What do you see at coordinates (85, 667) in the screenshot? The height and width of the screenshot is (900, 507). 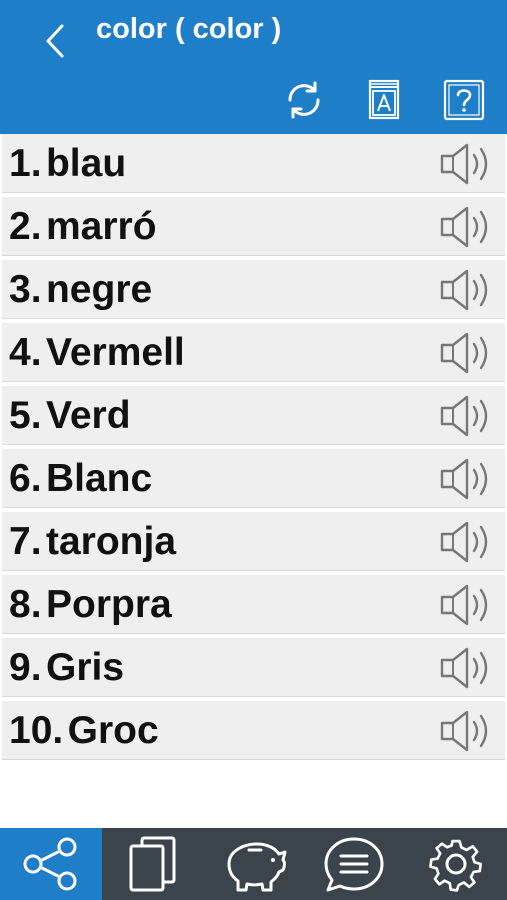 I see `word-text: Gris` at bounding box center [85, 667].